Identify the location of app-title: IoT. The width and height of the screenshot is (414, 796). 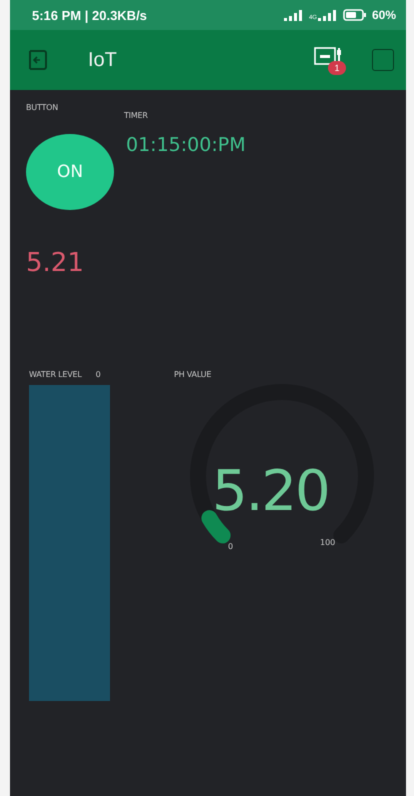
(103, 60).